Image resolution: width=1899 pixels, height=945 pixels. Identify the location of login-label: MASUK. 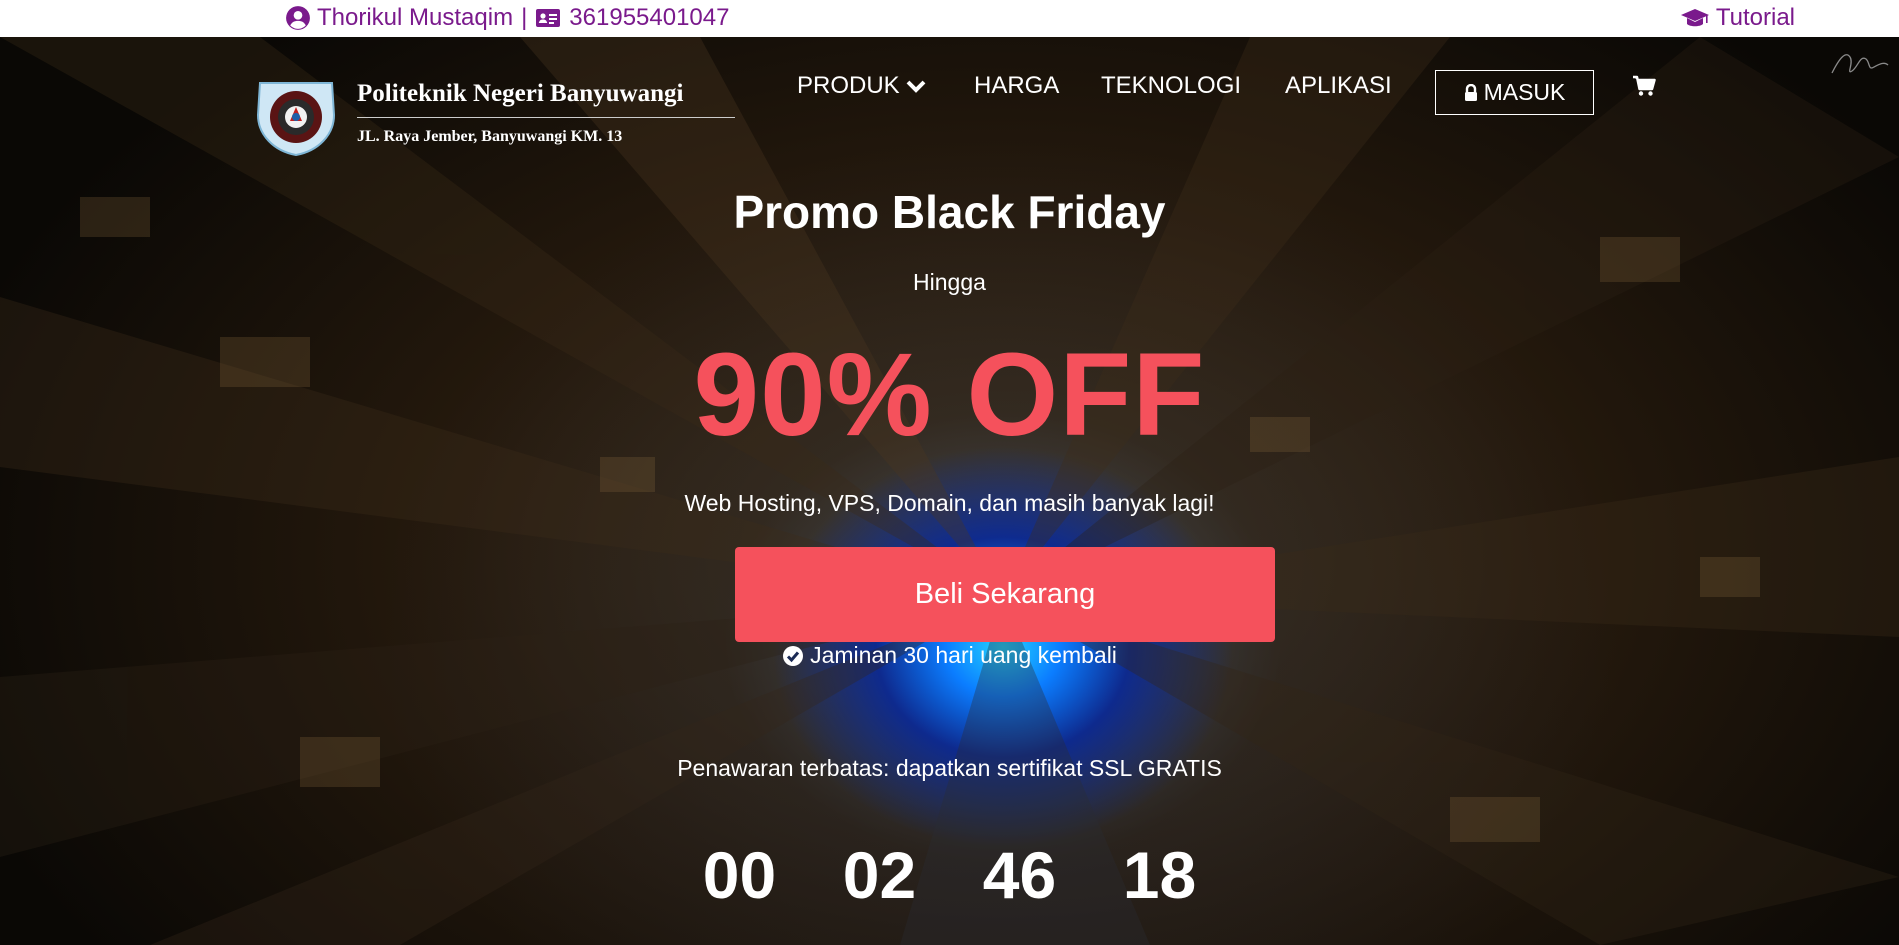
(1524, 92).